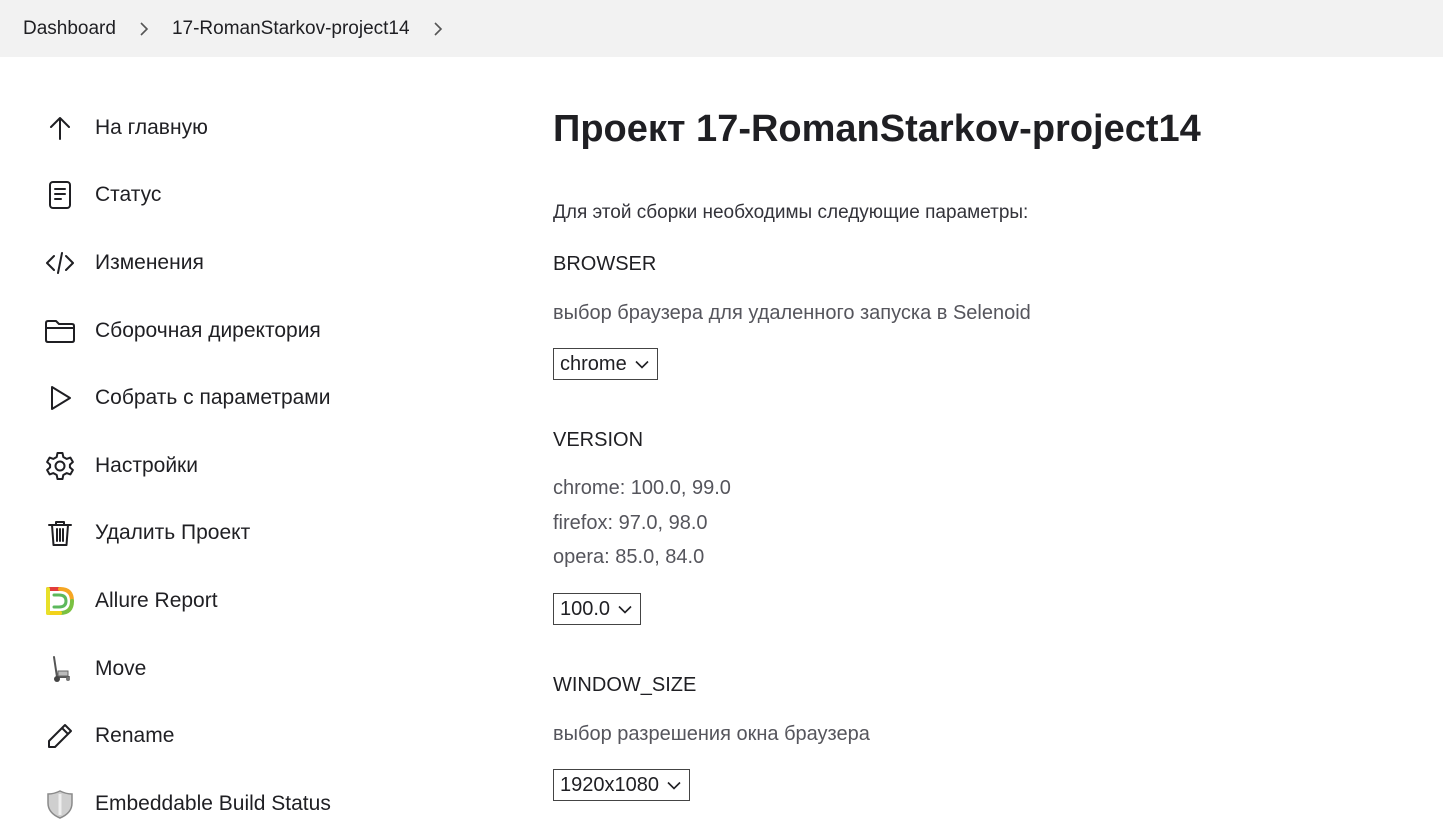  What do you see at coordinates (60, 736) in the screenshot?
I see `pencil-icon` at bounding box center [60, 736].